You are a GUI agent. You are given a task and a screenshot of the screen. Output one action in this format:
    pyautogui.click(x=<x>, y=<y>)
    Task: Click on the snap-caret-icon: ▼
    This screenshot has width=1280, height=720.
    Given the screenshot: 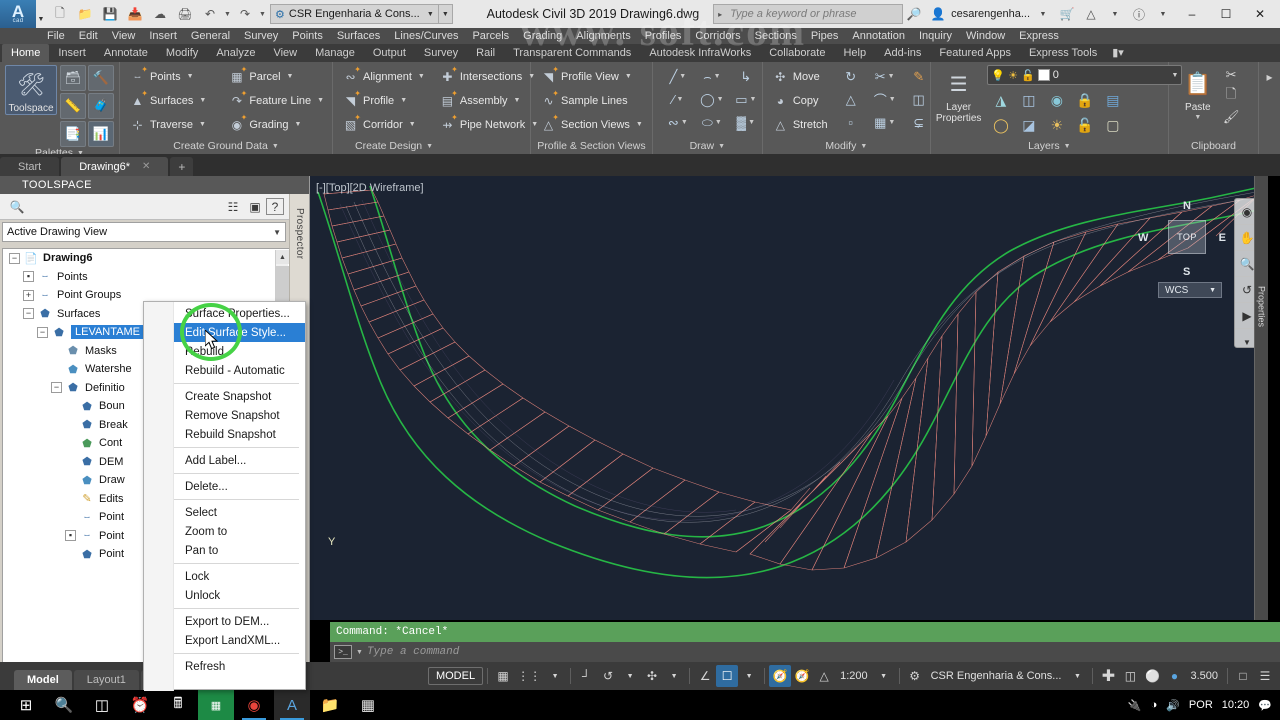 What is the action you would take?
    pyautogui.click(x=555, y=676)
    